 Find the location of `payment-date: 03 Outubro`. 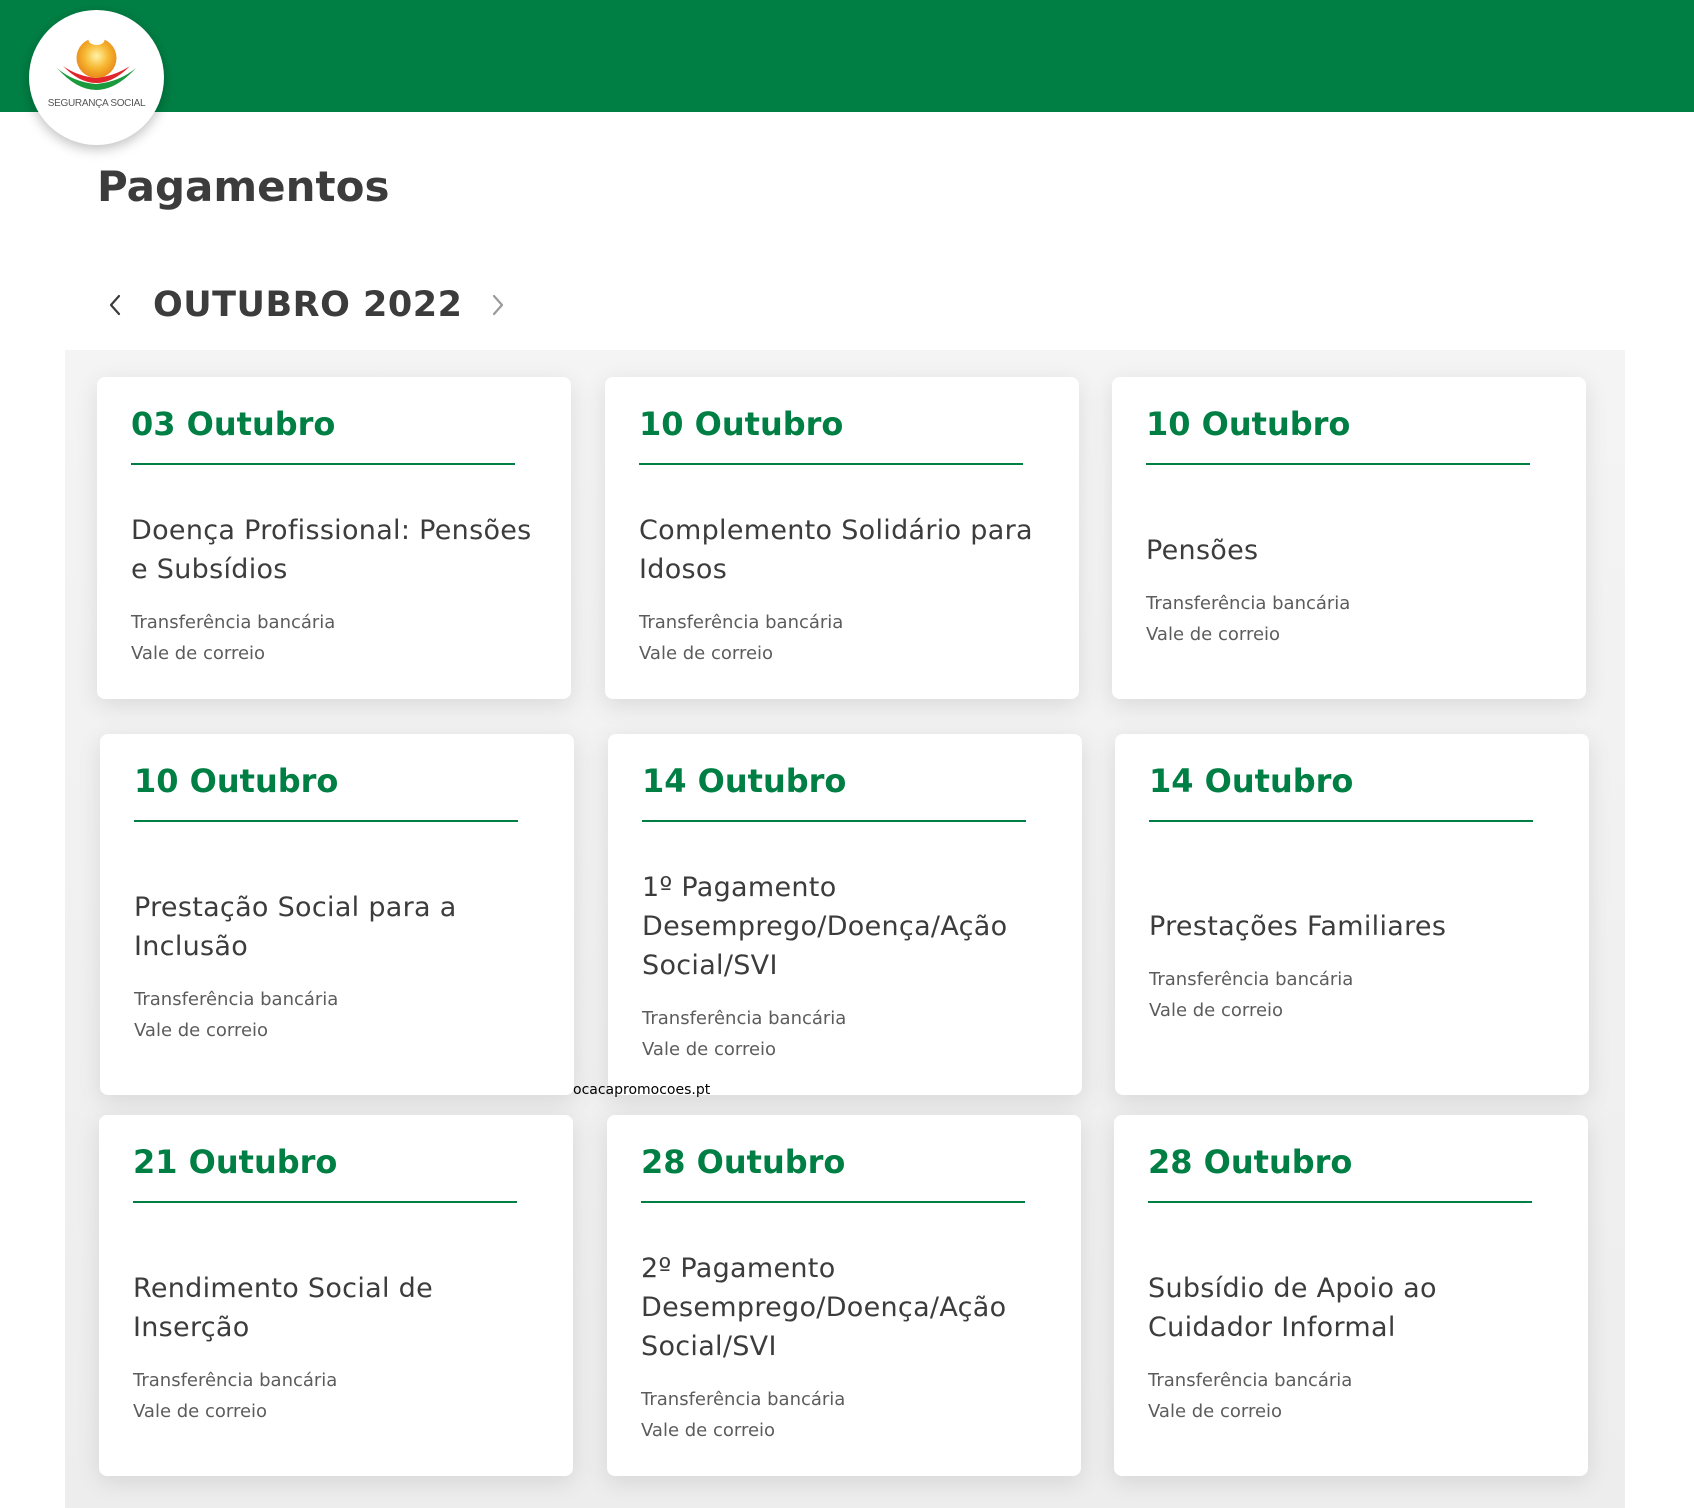

payment-date: 03 Outubro is located at coordinates (233, 424).